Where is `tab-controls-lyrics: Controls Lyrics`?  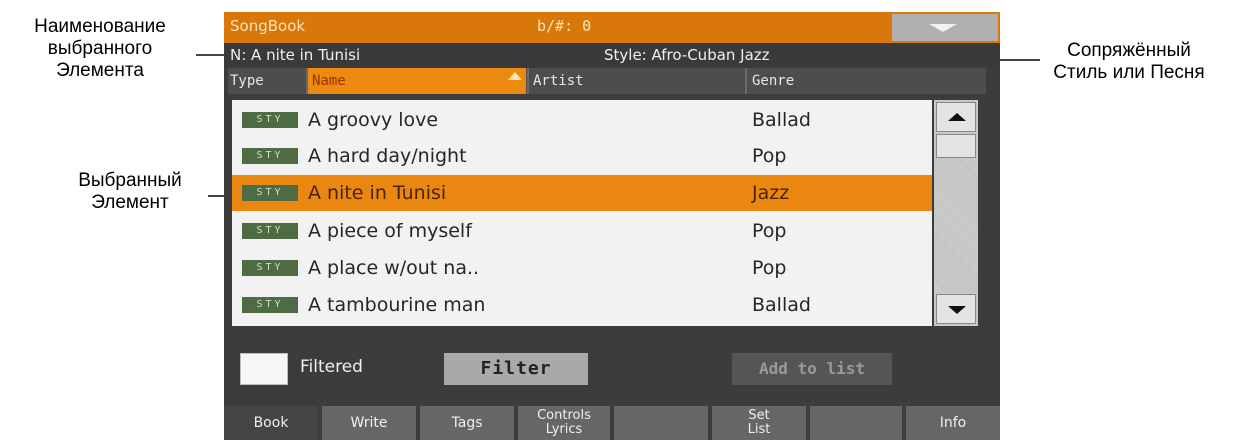
tab-controls-lyrics: Controls Lyrics is located at coordinates (564, 423).